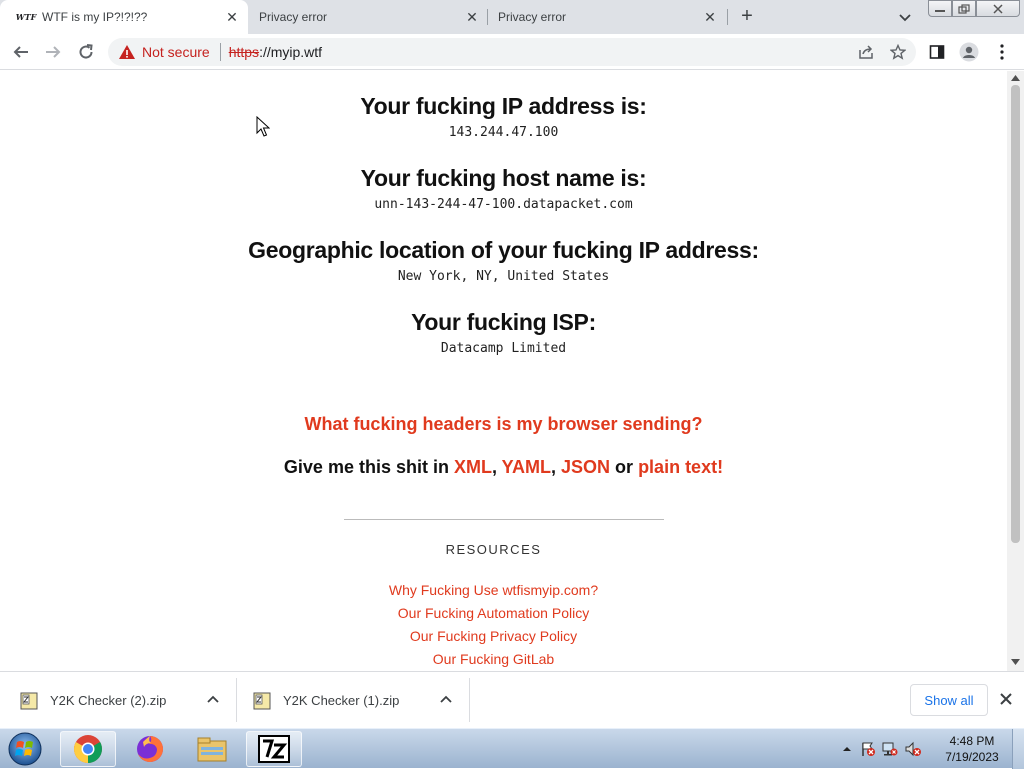 Image resolution: width=1024 pixels, height=769 pixels. Describe the element at coordinates (890, 749) in the screenshot. I see `network-icon` at that location.